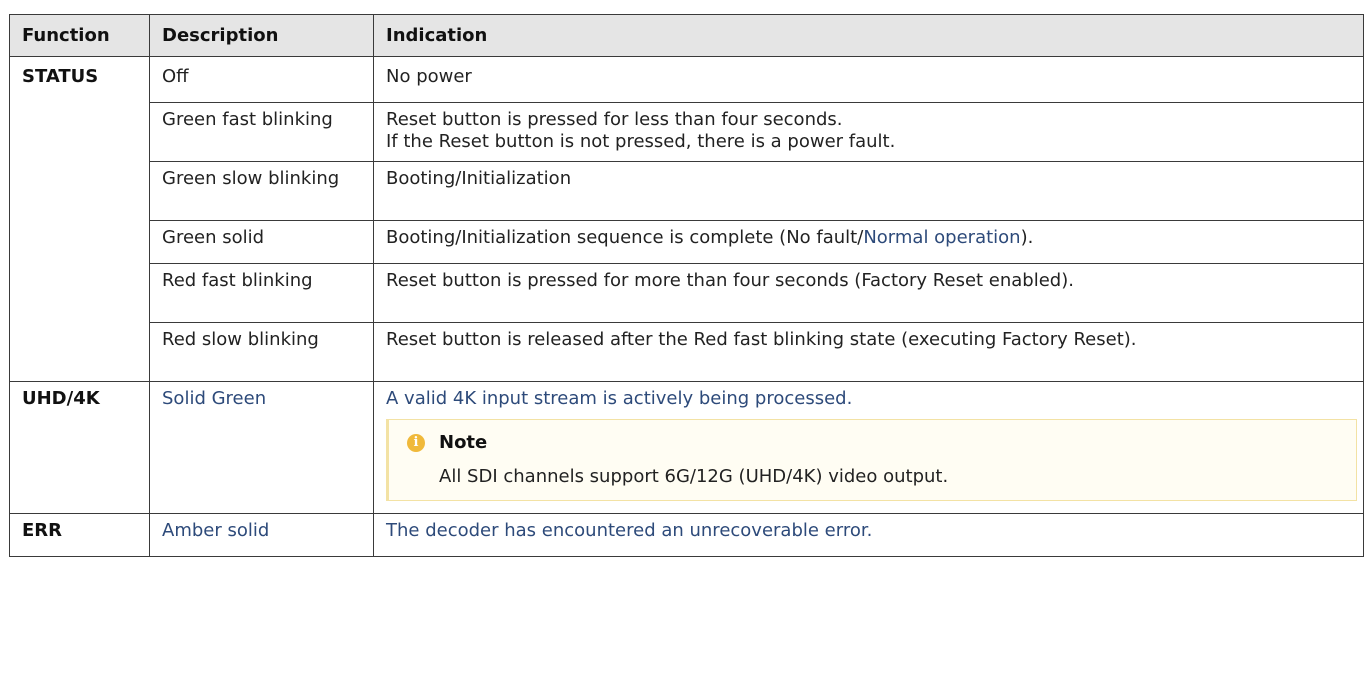 The width and height of the screenshot is (1364, 679). I want to click on description-cell: Solid Green, so click(261, 447).